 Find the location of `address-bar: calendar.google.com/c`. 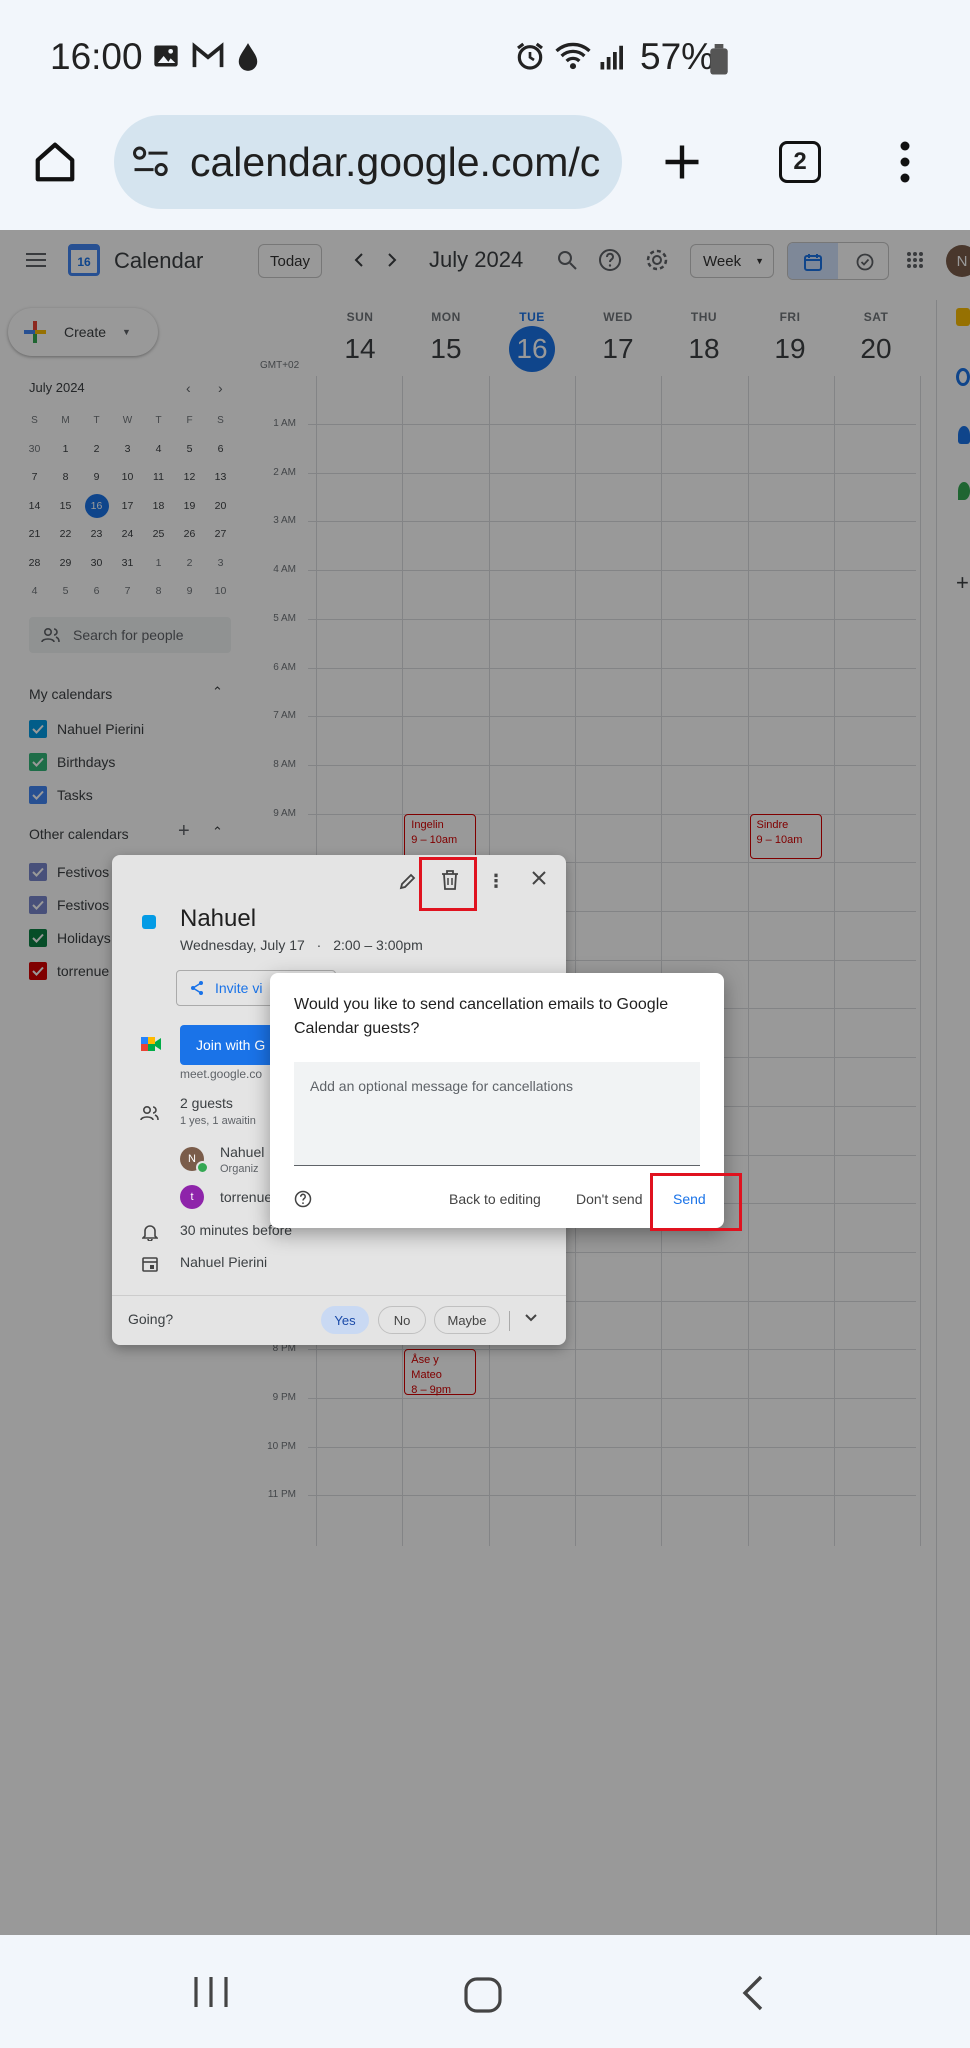

address-bar: calendar.google.com/c is located at coordinates (368, 162).